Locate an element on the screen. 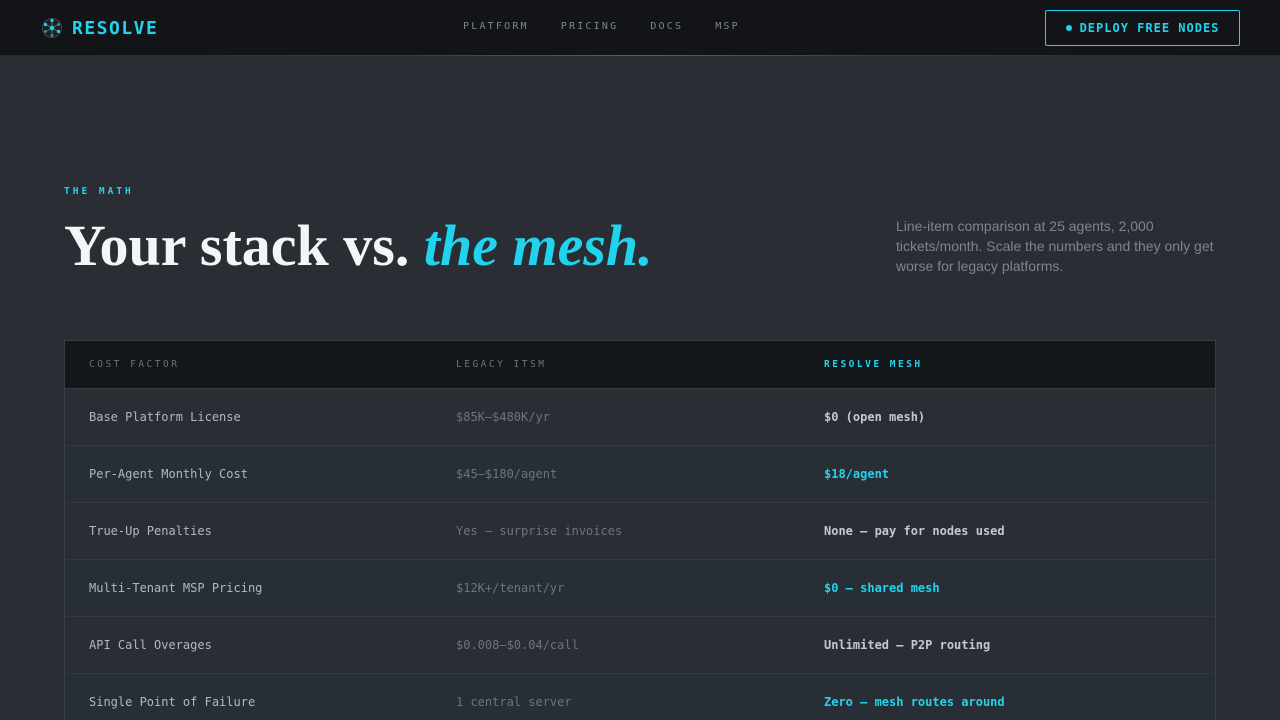 The height and width of the screenshot is (720, 1280). mesh-cost-cell: None — pay for nodes used is located at coordinates (914, 531).